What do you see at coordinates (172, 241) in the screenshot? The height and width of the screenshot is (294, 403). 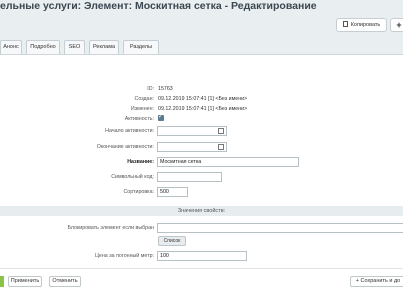 I see `list-button: Список` at bounding box center [172, 241].